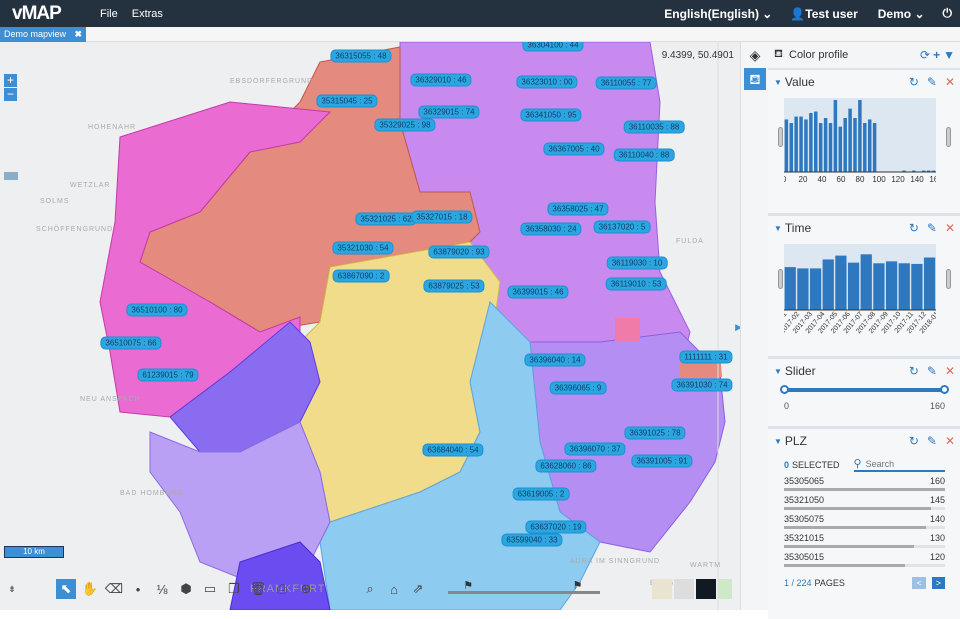 The height and width of the screenshot is (619, 960). Describe the element at coordinates (386, 219) in the screenshot. I see `region-value-label: 35321025 : 62` at that location.